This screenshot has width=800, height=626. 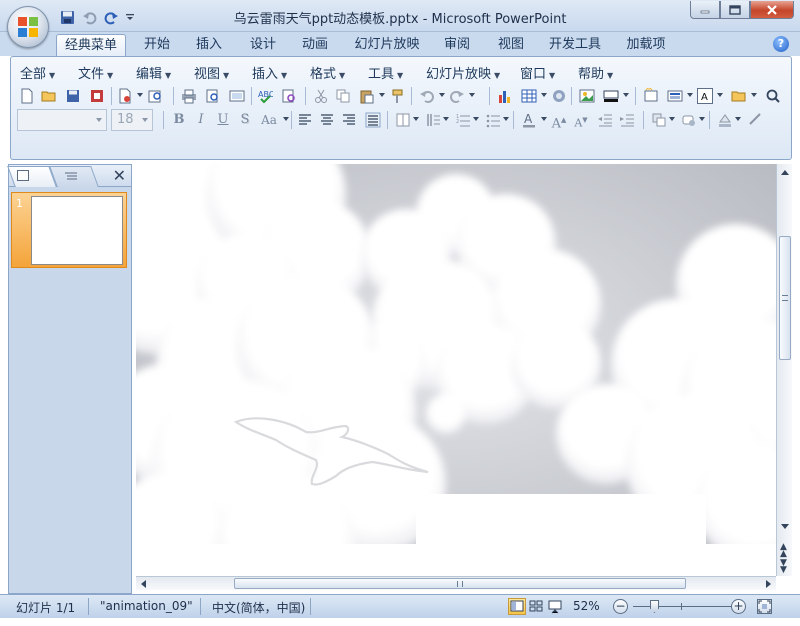 What do you see at coordinates (403, 120) in the screenshot?
I see `columns-icon` at bounding box center [403, 120].